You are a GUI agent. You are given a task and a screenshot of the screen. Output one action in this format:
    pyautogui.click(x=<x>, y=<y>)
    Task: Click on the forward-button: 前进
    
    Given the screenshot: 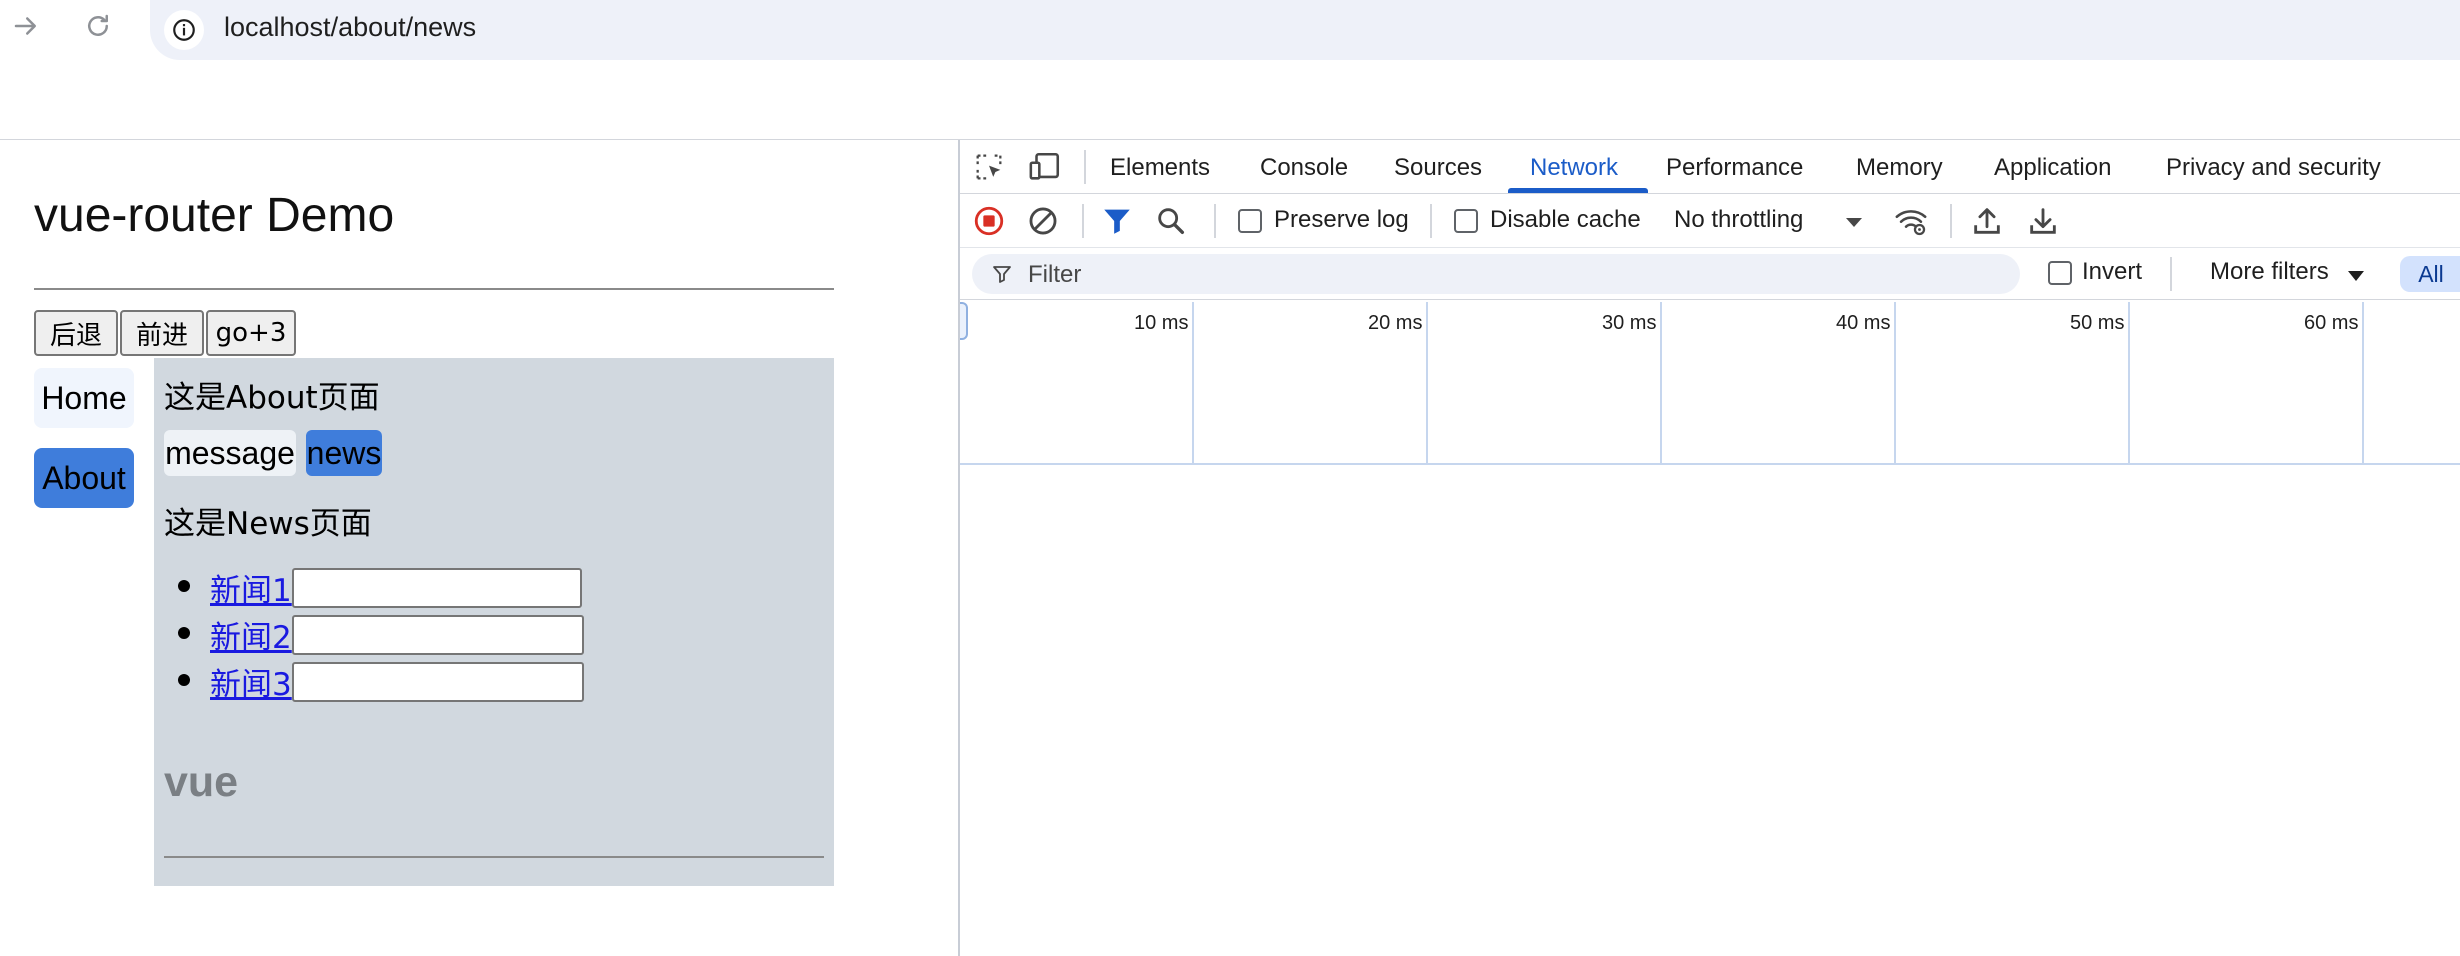 What is the action you would take?
    pyautogui.click(x=162, y=333)
    